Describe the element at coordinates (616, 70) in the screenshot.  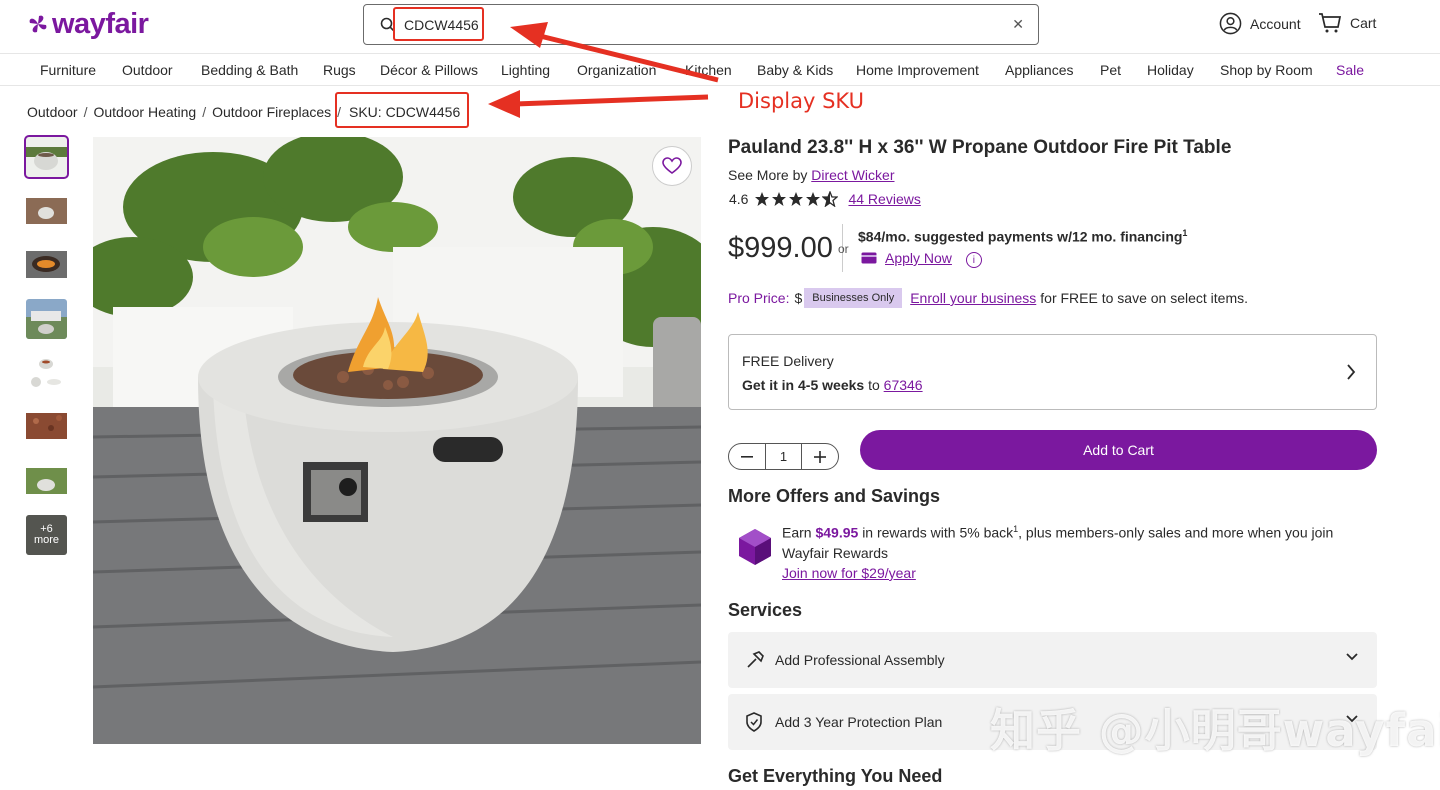
I see `nav-item-organization: Organization` at that location.